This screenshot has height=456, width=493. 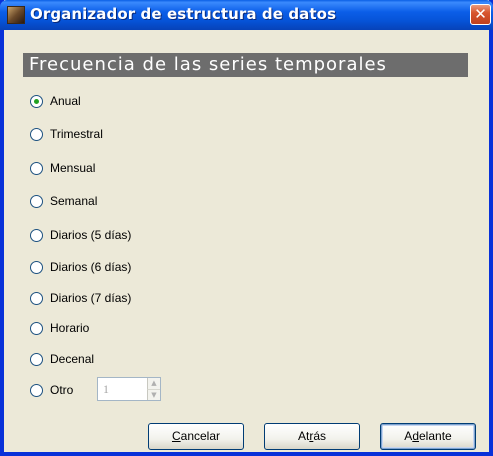 I want to click on radio-label: Mensual, so click(x=73, y=168).